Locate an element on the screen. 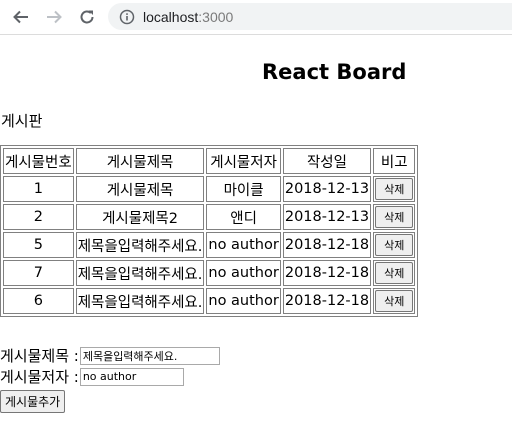 The width and height of the screenshot is (512, 428). header-author: 게시물저자 is located at coordinates (243, 161).